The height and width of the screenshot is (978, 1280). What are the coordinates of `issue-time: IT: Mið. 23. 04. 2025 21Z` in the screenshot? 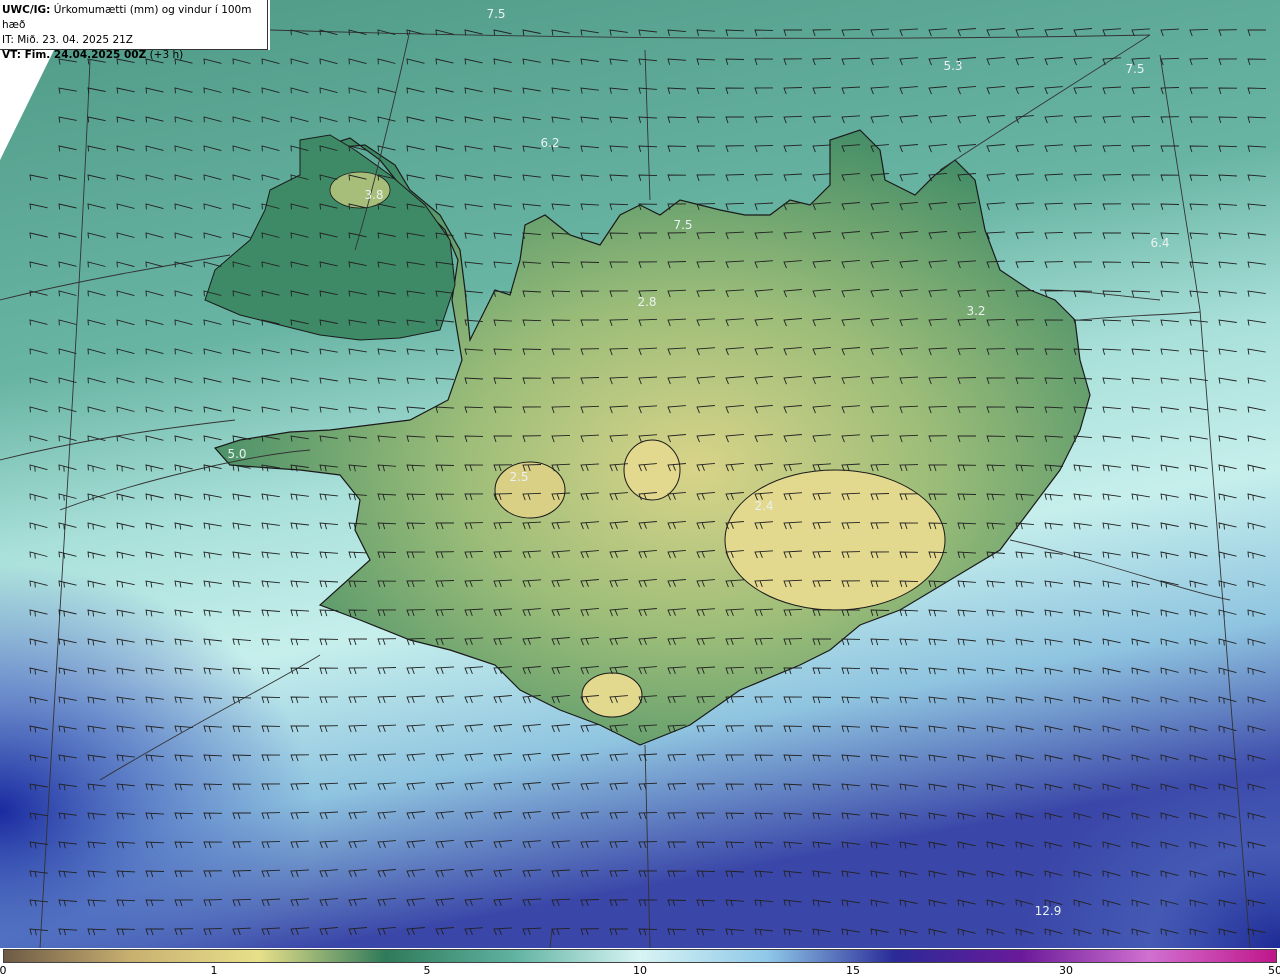 It's located at (67, 40).